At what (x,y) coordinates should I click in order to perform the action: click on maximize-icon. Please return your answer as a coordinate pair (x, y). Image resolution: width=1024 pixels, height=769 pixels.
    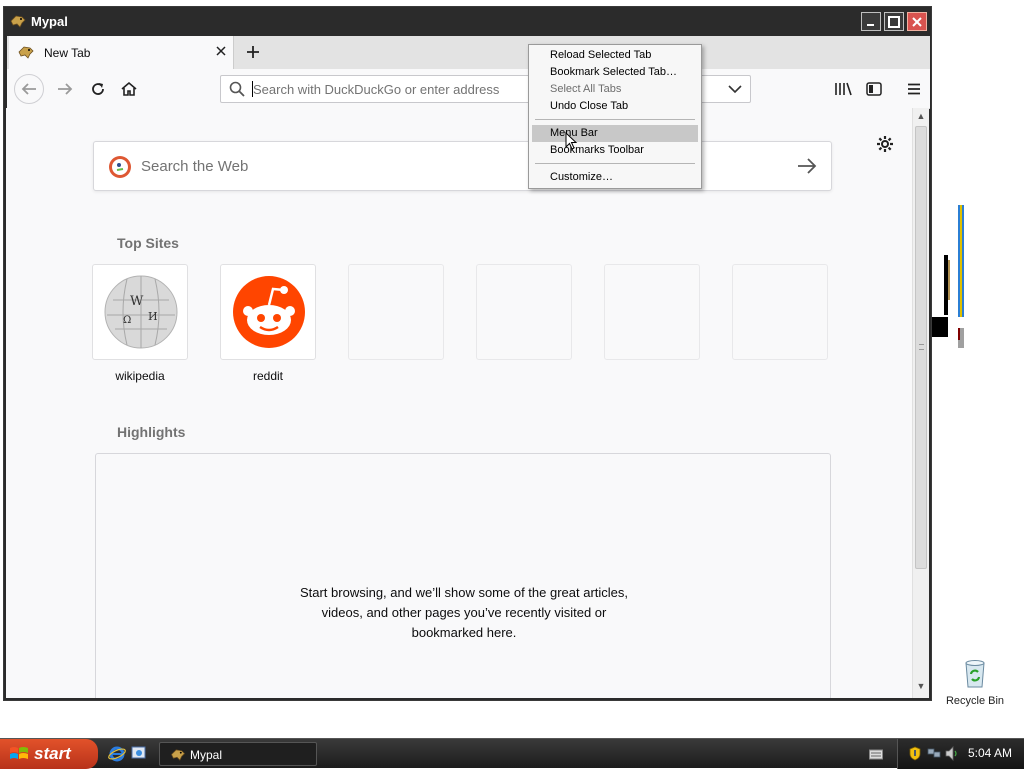
    Looking at the image, I should click on (894, 21).